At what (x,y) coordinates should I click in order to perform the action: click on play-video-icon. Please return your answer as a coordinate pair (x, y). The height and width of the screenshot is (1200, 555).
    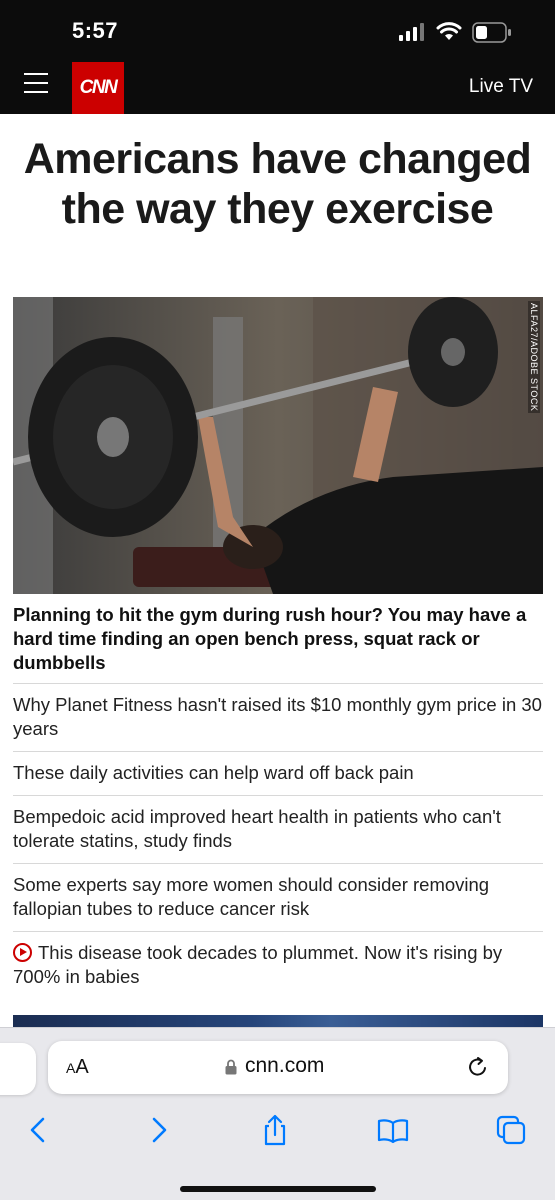
    Looking at the image, I should click on (22, 952).